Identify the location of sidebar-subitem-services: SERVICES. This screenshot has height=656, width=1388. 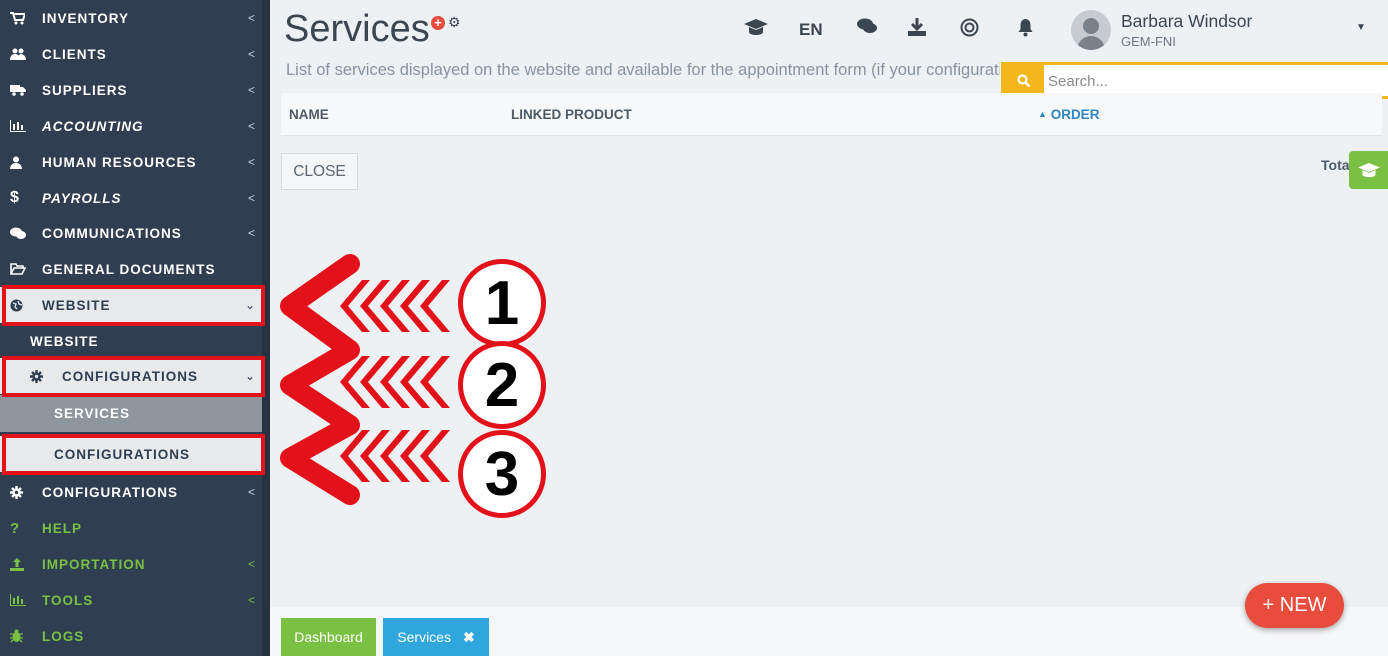
(131, 413).